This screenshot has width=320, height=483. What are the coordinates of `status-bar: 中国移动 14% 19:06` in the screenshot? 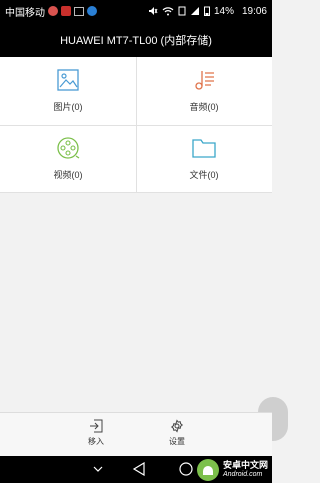 It's located at (136, 11).